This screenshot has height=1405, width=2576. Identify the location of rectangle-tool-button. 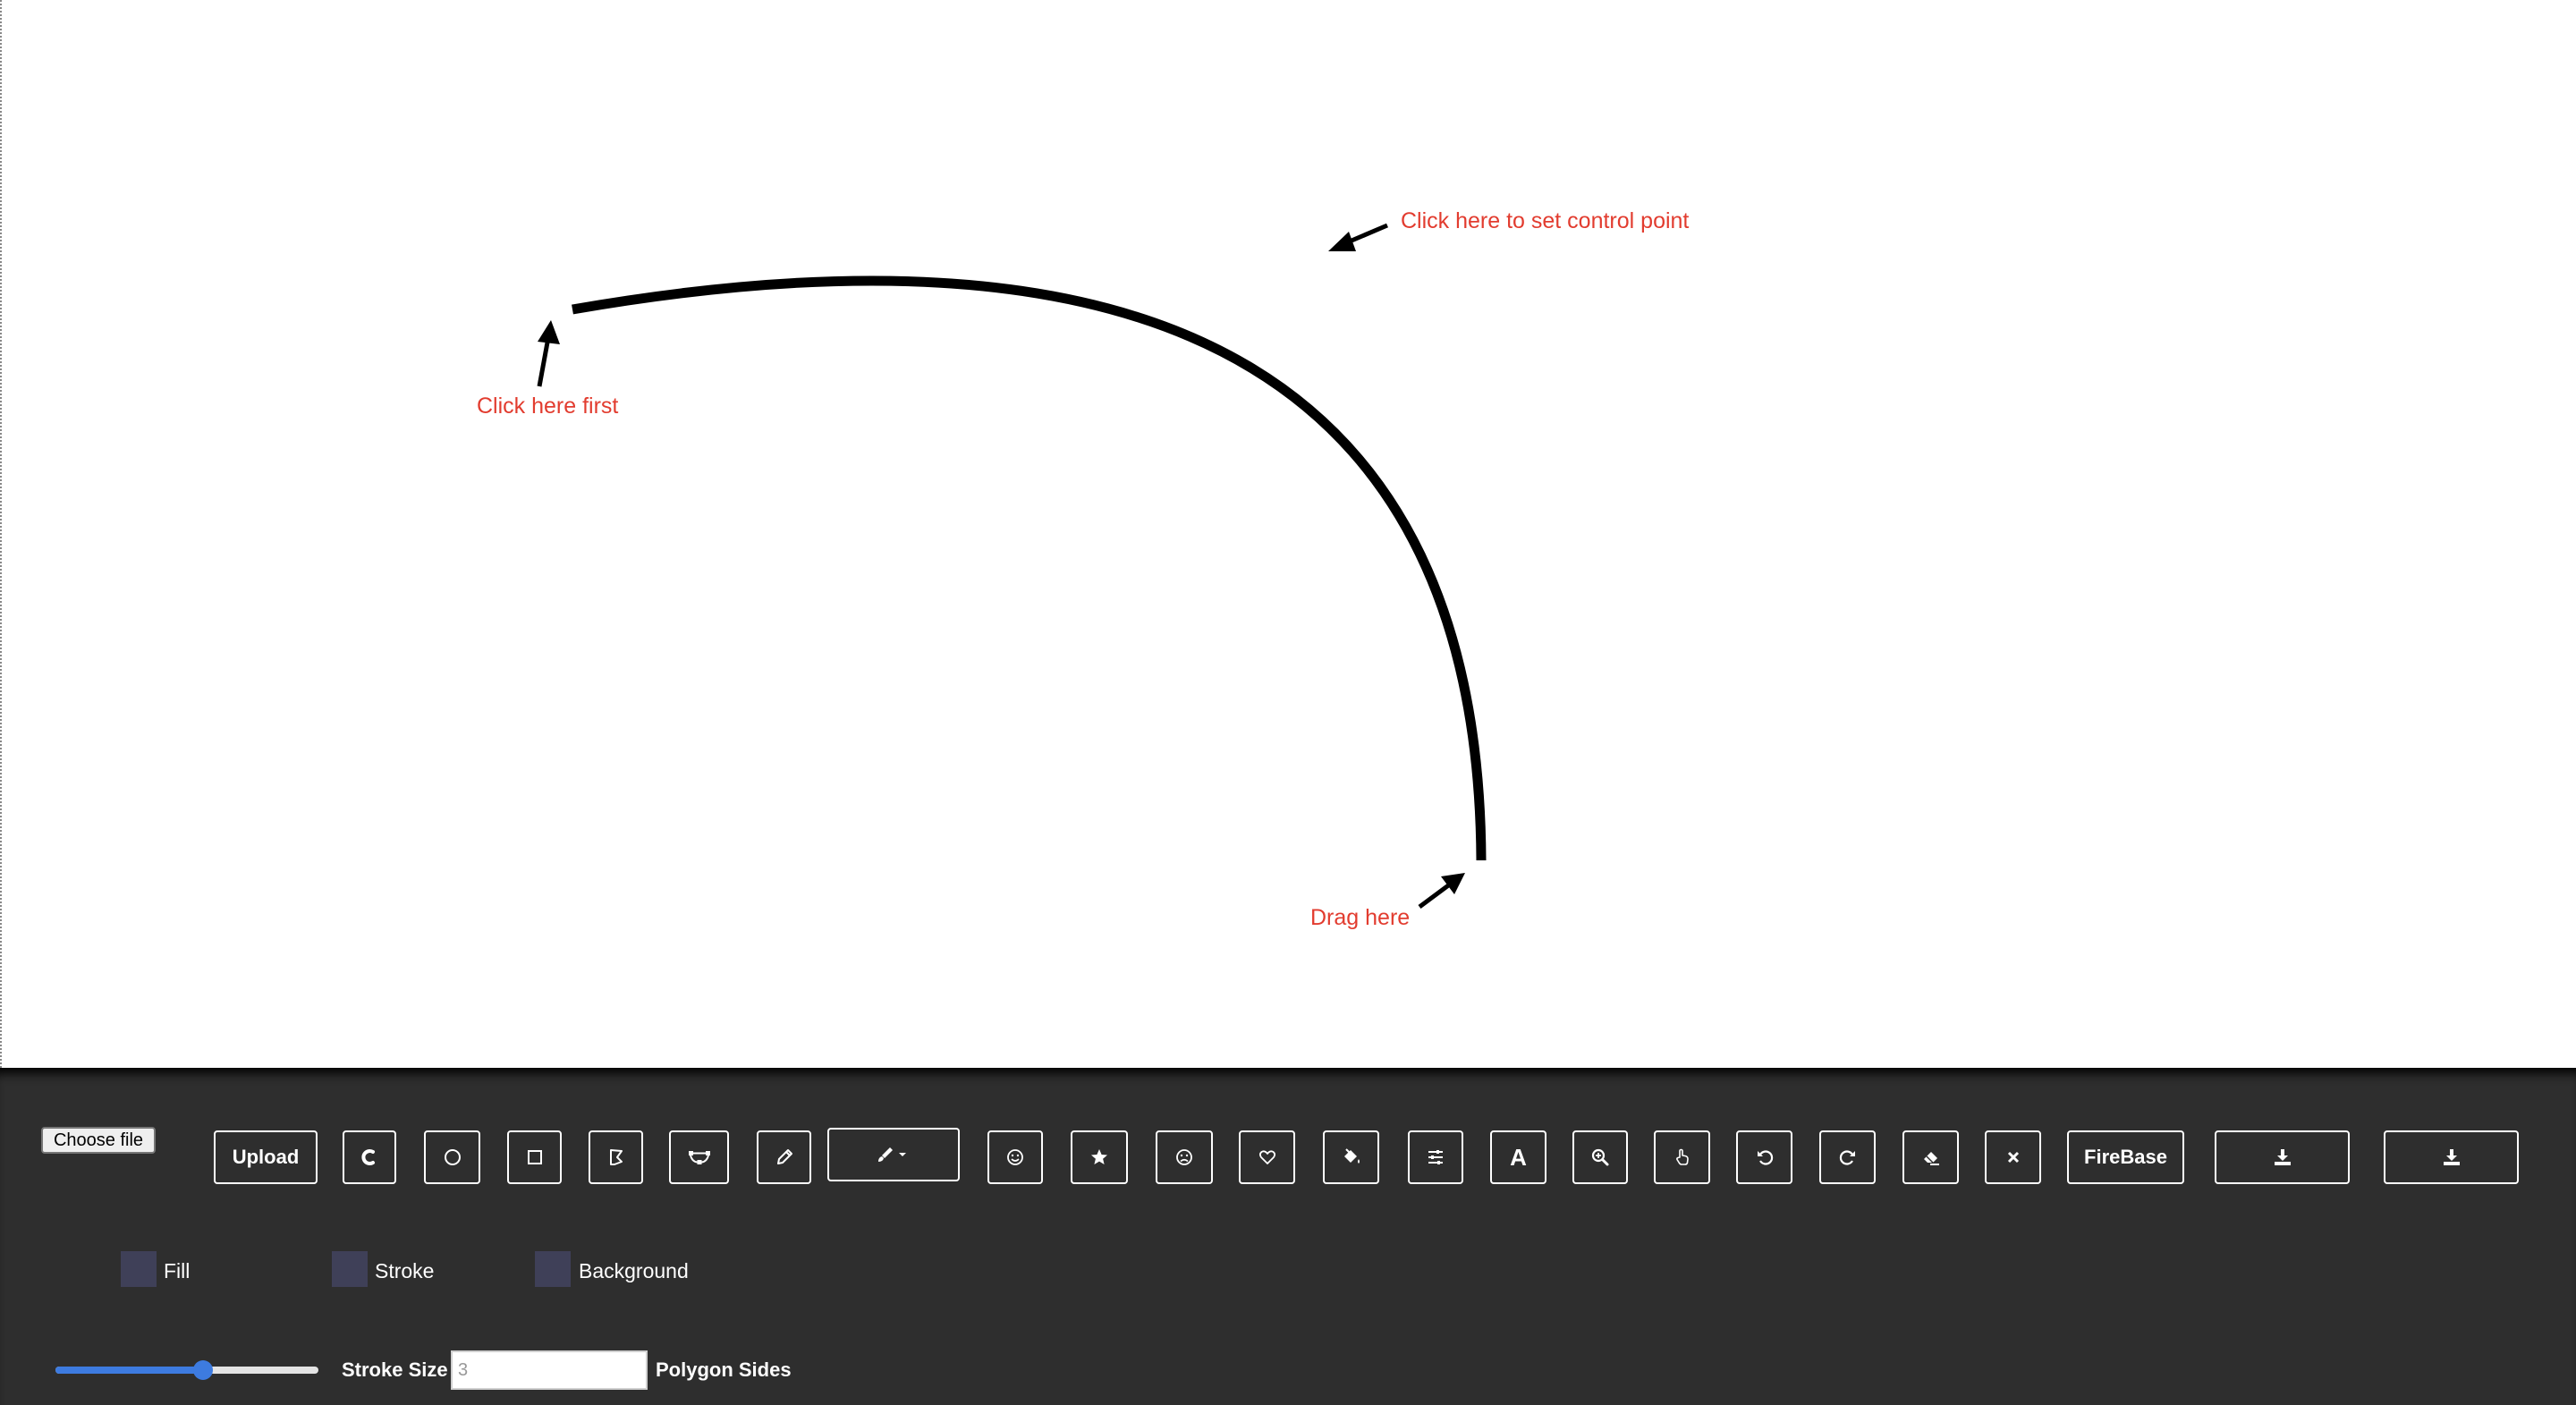
(534, 1157).